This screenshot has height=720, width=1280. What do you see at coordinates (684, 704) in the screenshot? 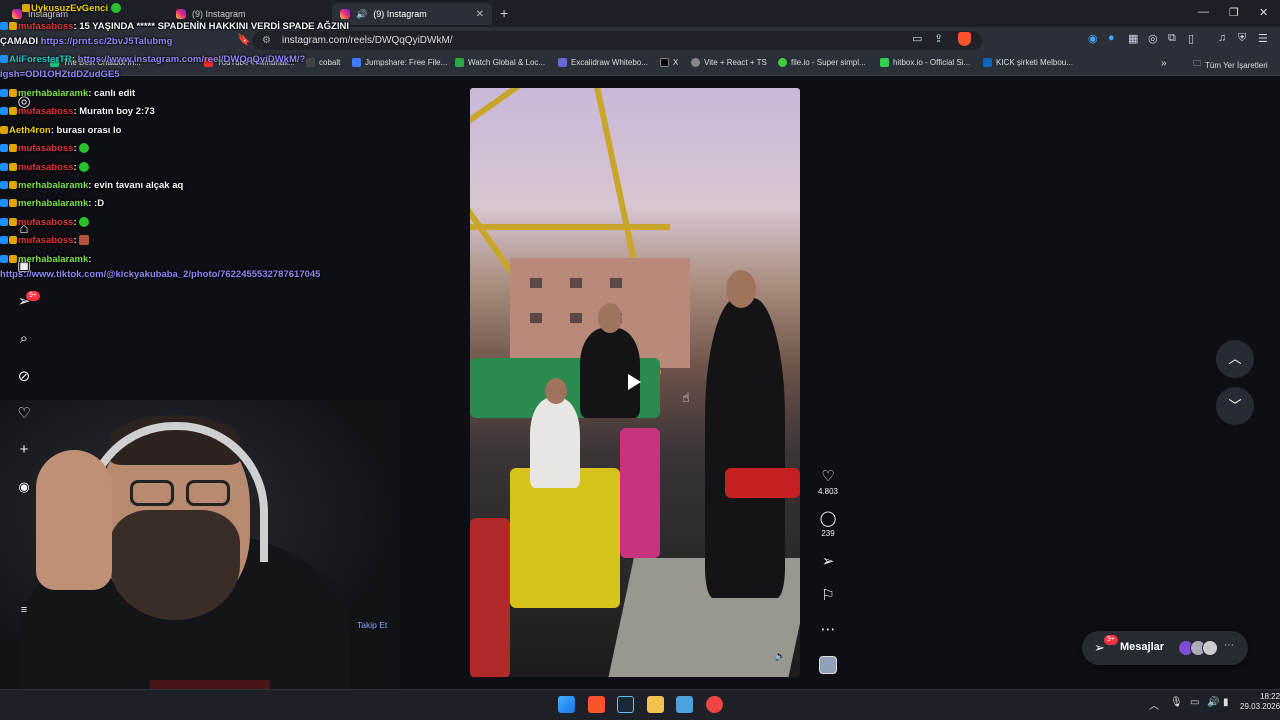
I see `store-app-icon` at bounding box center [684, 704].